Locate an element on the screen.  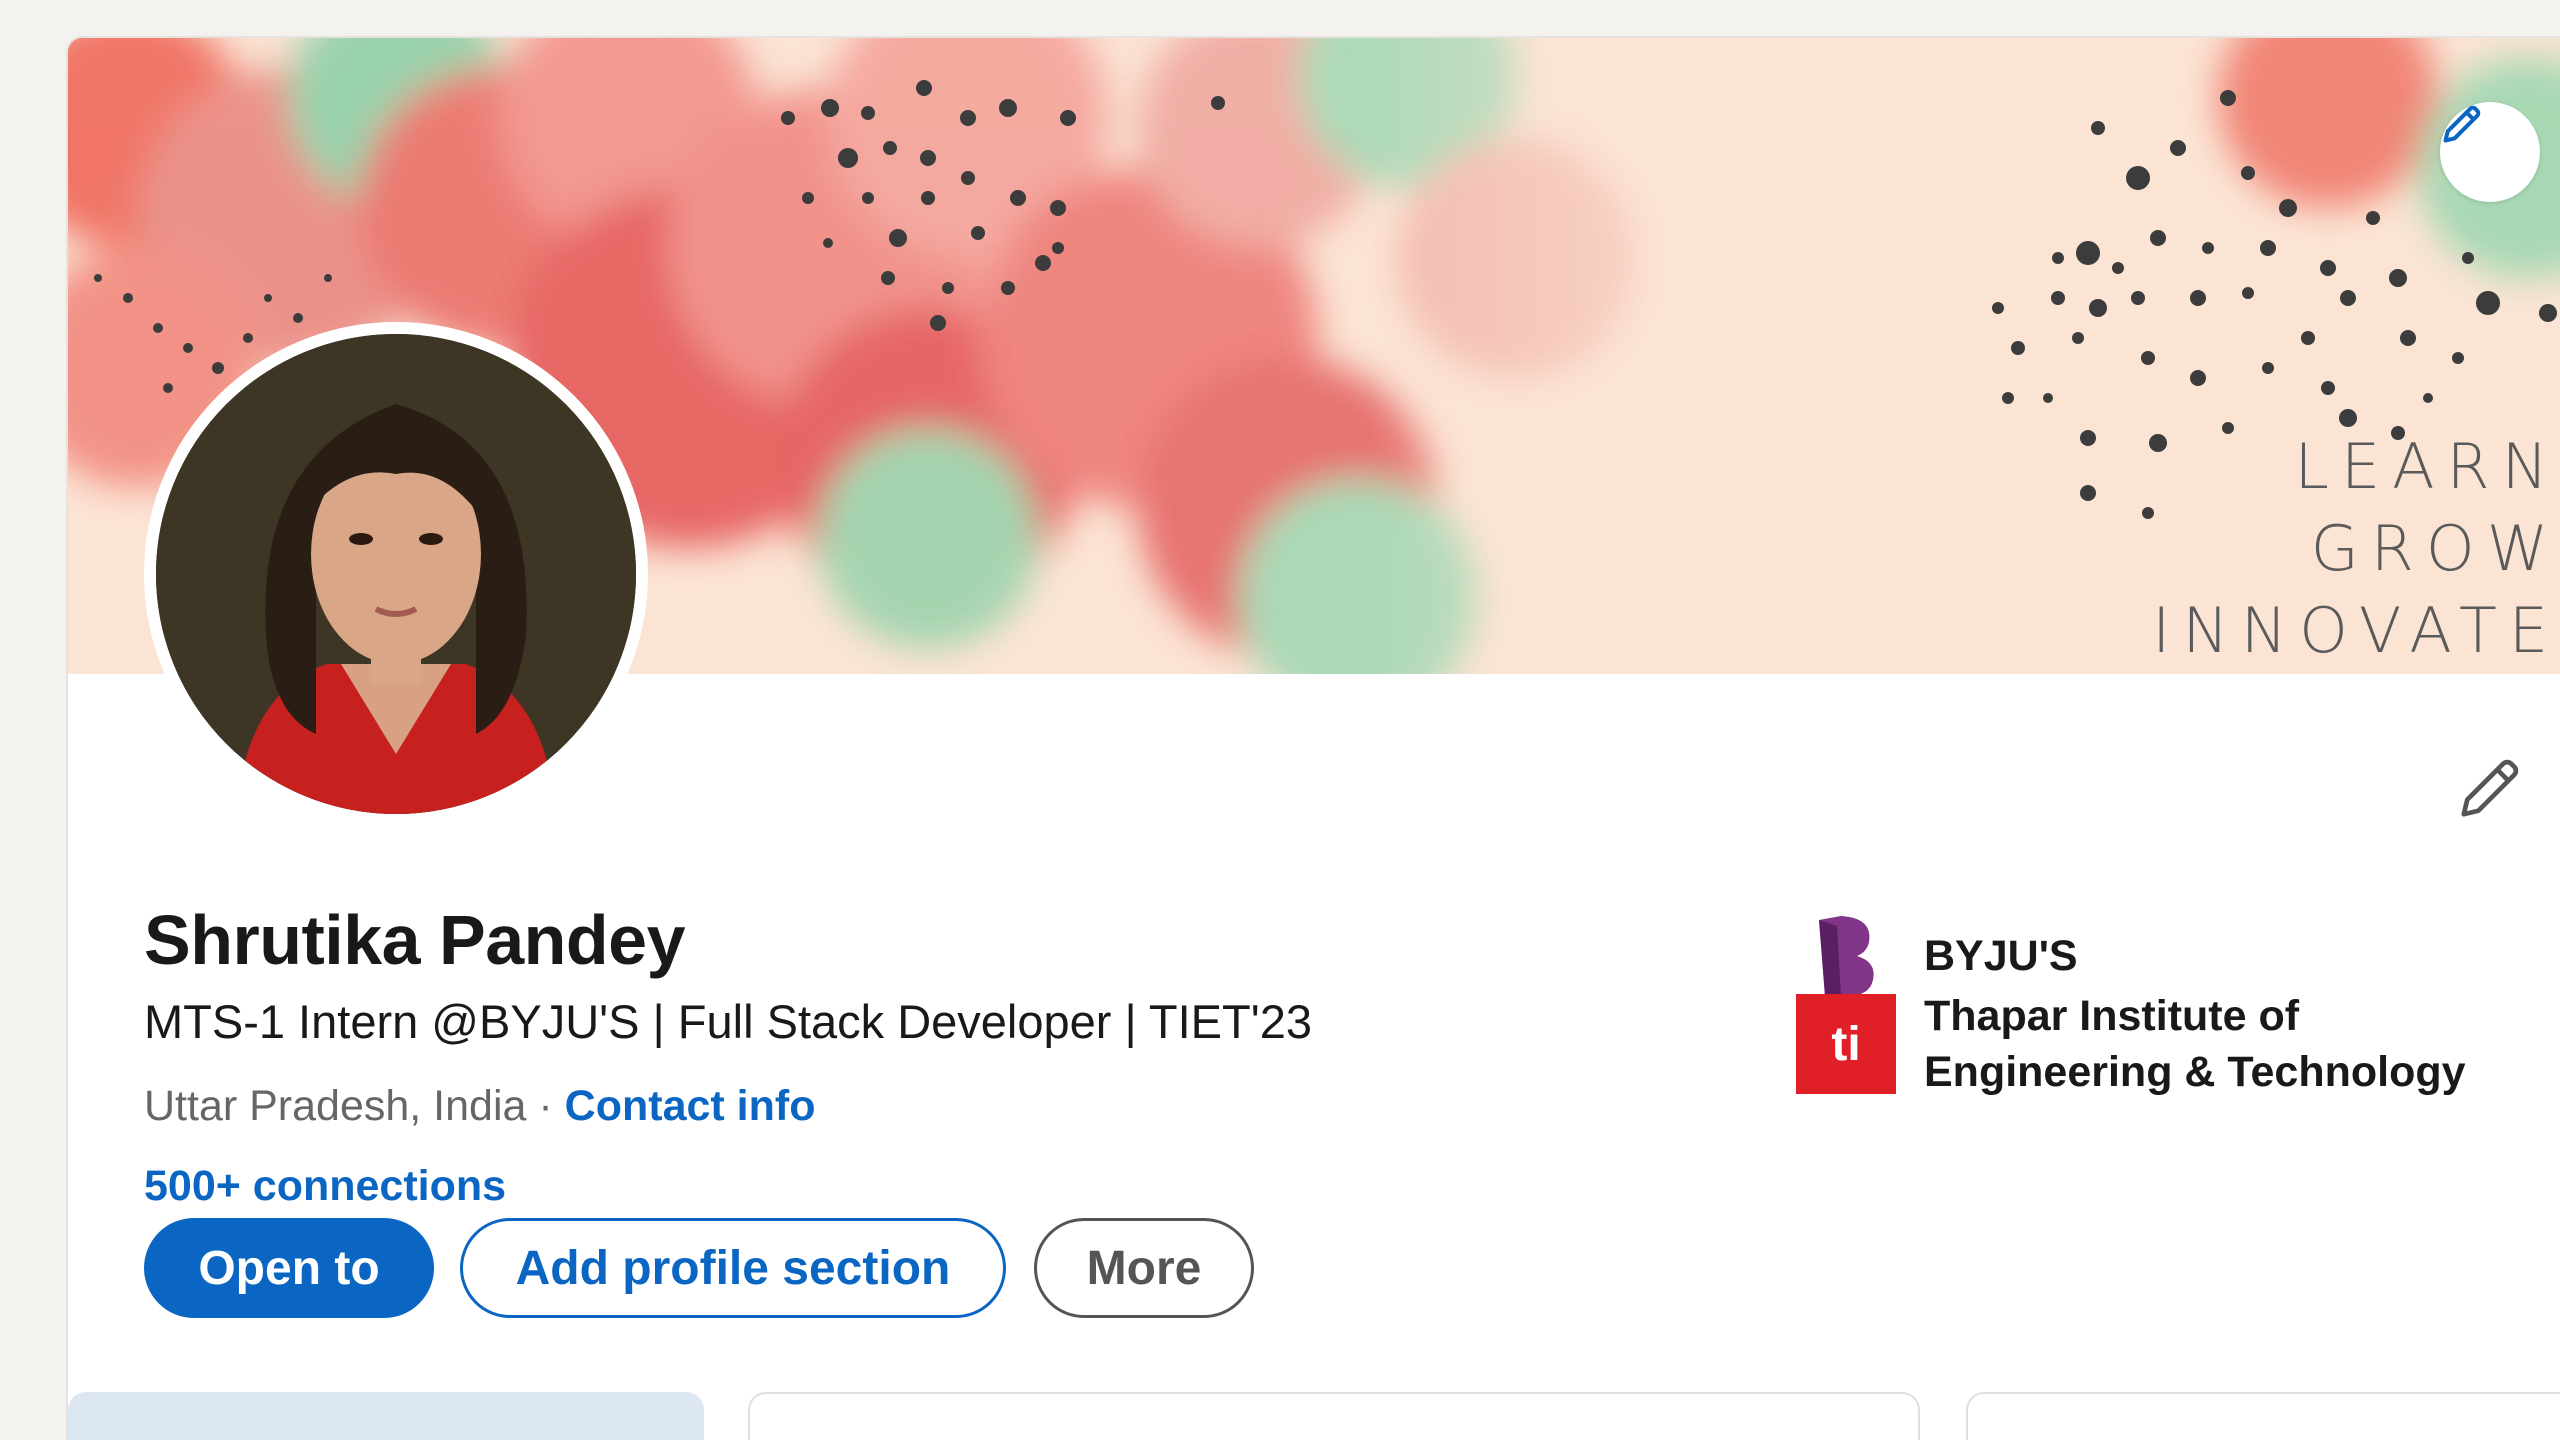
banner-text-innovate: INNOVATE is located at coordinates (2356, 630).